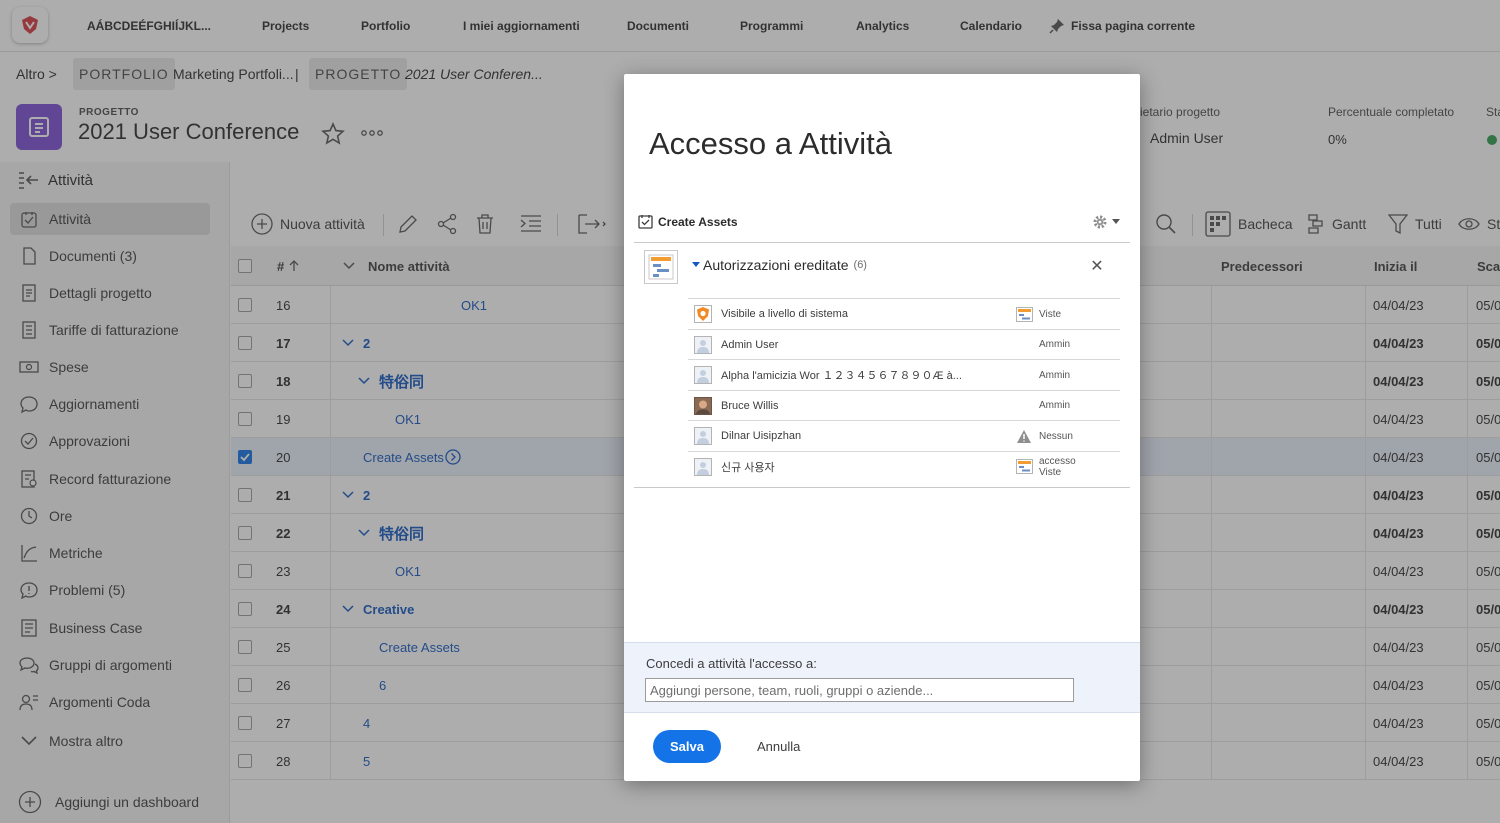 The height and width of the screenshot is (823, 1500). I want to click on settings-menu-button, so click(1106, 222).